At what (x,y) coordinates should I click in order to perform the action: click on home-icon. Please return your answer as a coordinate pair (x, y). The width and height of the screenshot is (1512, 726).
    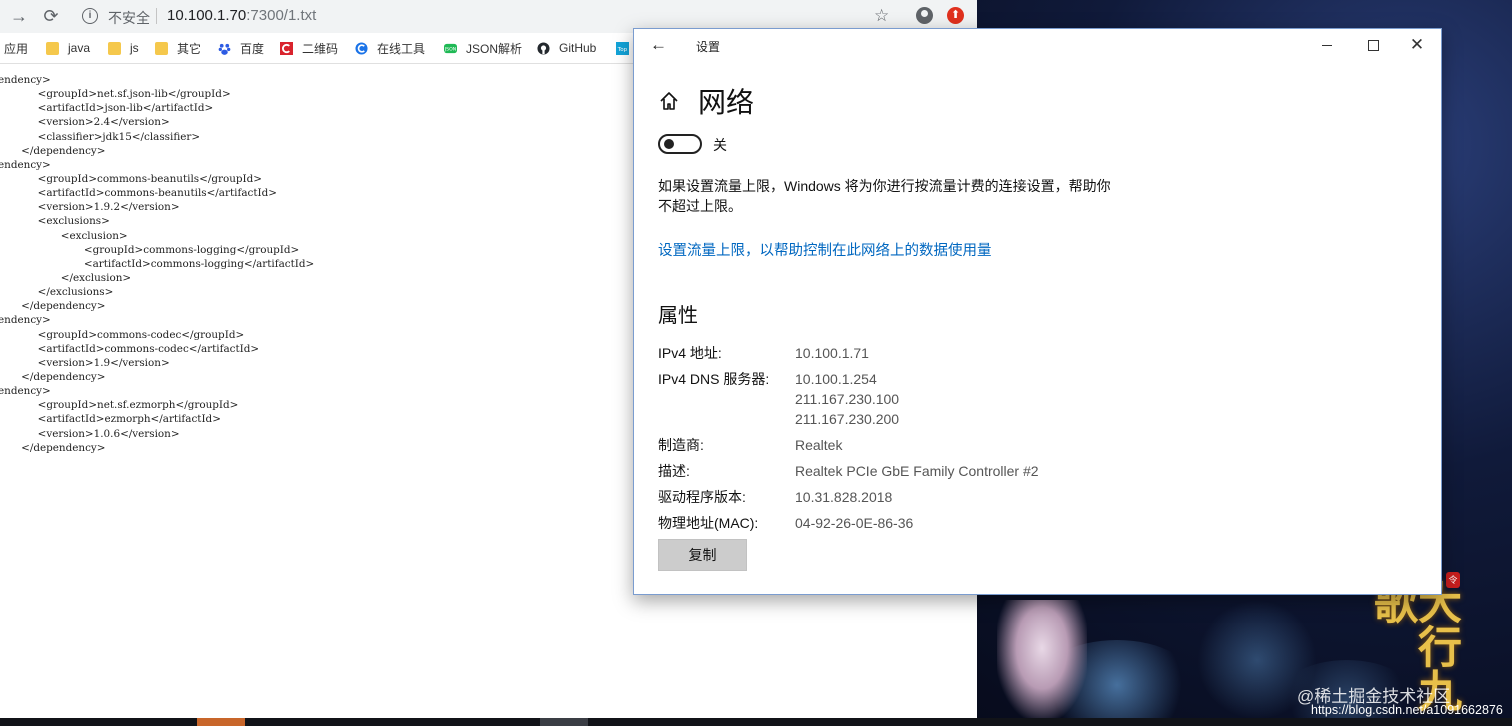
    Looking at the image, I should click on (669, 101).